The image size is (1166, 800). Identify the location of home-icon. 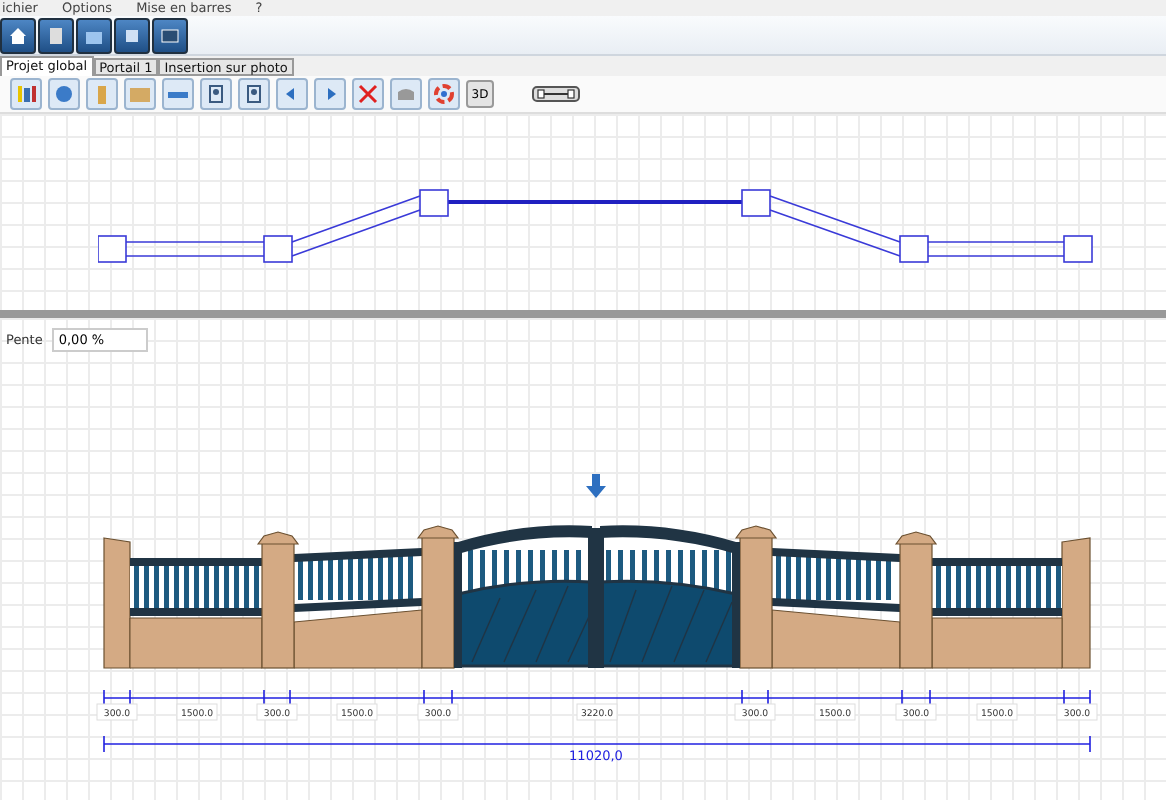
(18, 35).